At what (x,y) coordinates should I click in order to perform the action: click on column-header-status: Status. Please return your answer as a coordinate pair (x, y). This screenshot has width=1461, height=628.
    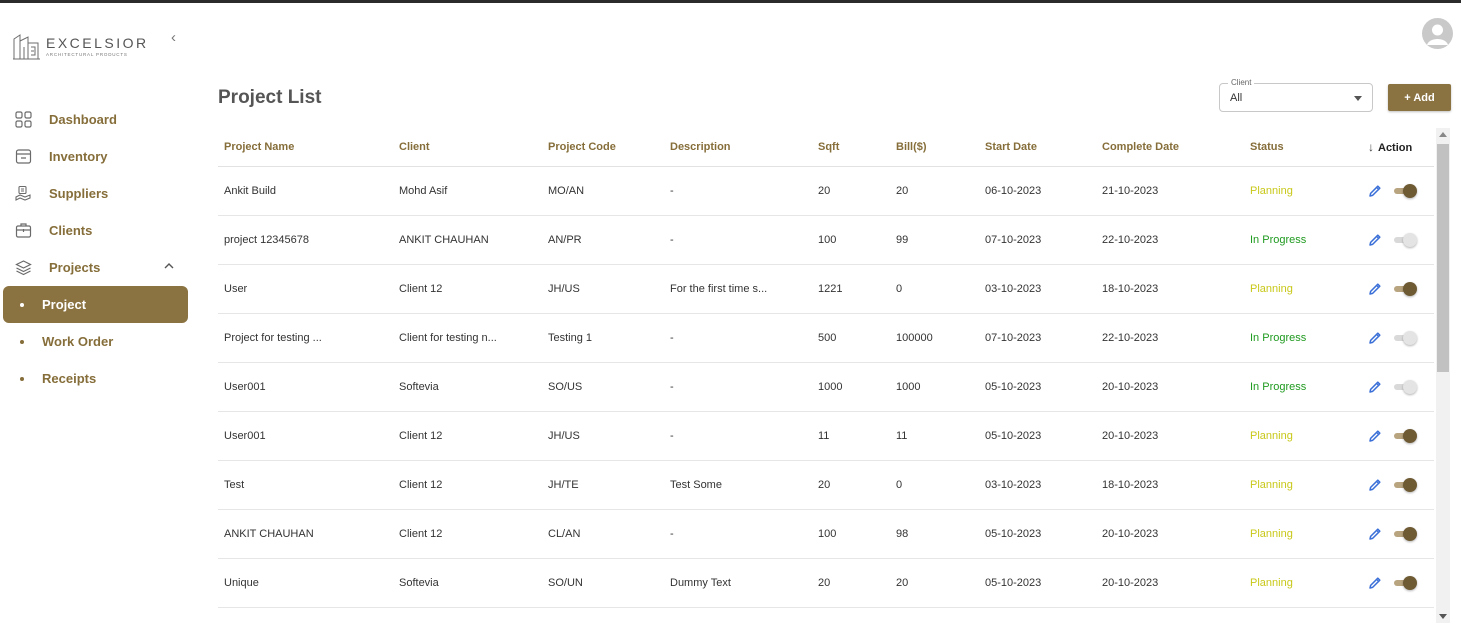
    Looking at the image, I should click on (1303, 147).